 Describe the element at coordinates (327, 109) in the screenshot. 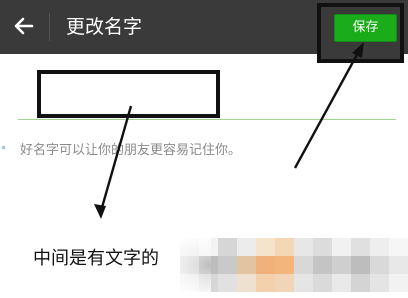

I see `arrow-to-save` at that location.